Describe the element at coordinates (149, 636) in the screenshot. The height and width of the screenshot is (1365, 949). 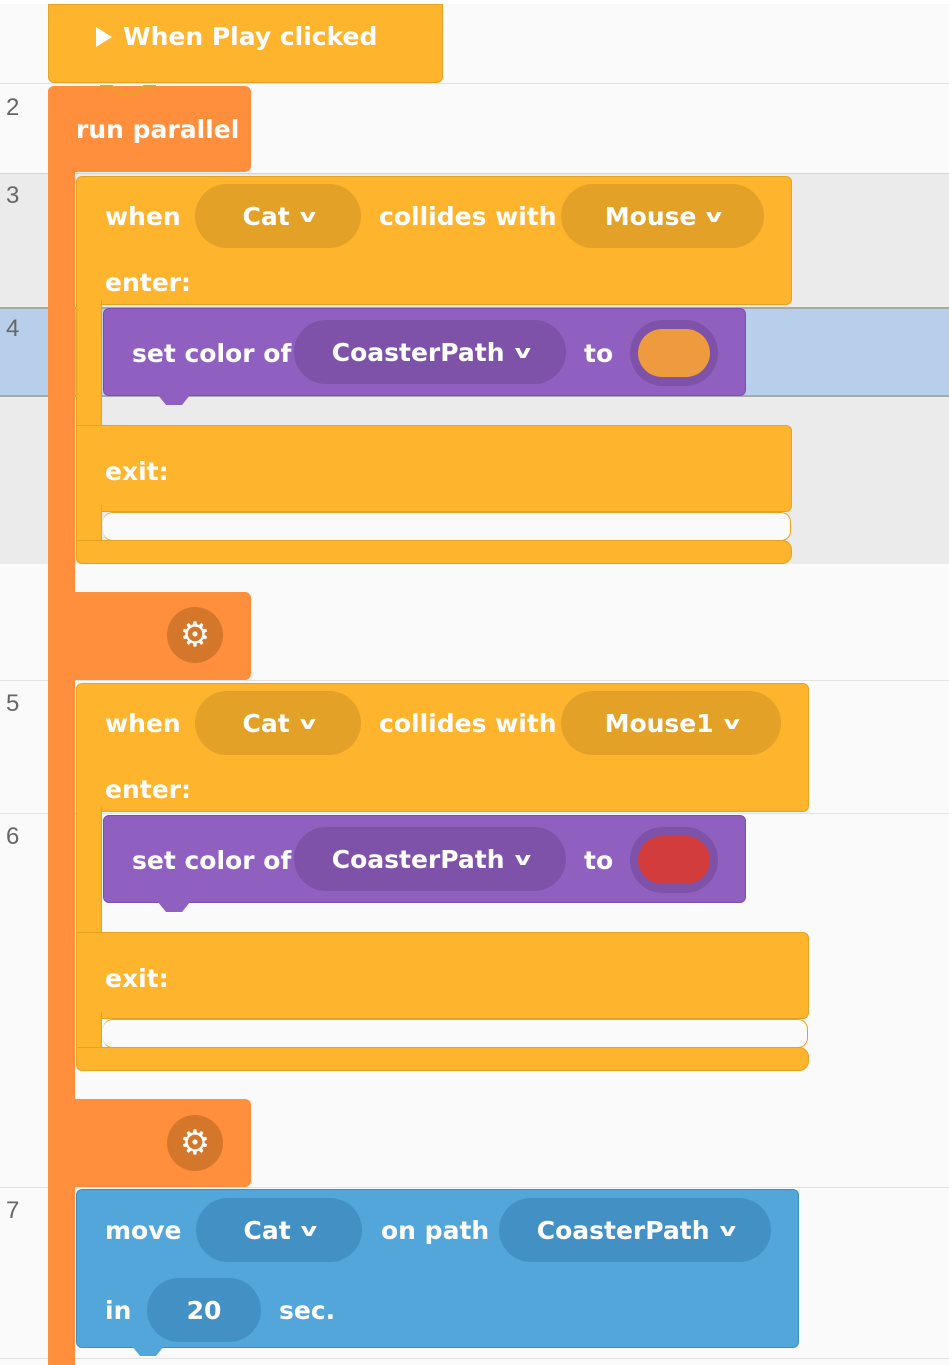
I see `branch-settings-row-1: ⚙` at that location.